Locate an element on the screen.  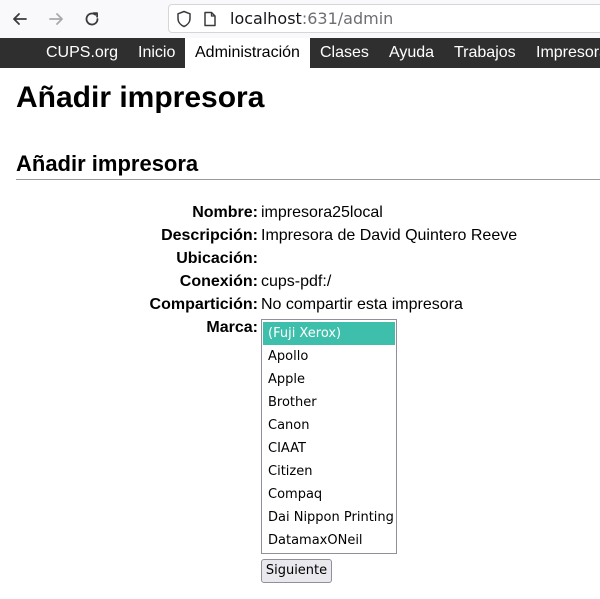
marca-option-apple: Apple is located at coordinates (329, 379).